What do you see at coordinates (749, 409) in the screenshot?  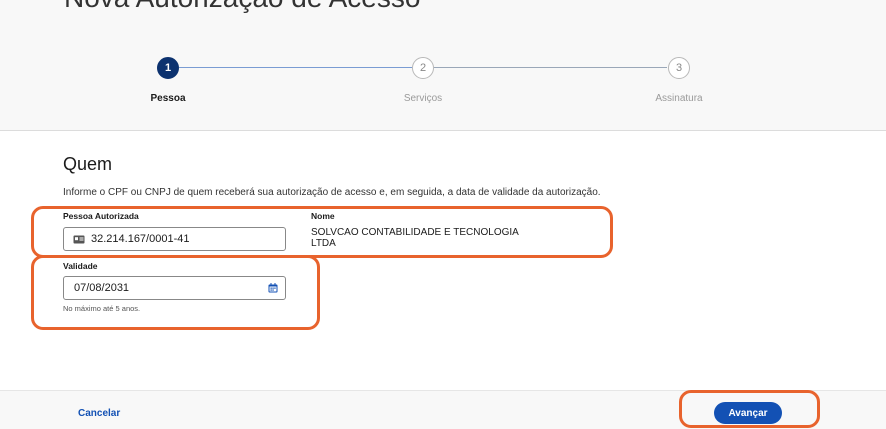 I see `highlight-advance-button` at bounding box center [749, 409].